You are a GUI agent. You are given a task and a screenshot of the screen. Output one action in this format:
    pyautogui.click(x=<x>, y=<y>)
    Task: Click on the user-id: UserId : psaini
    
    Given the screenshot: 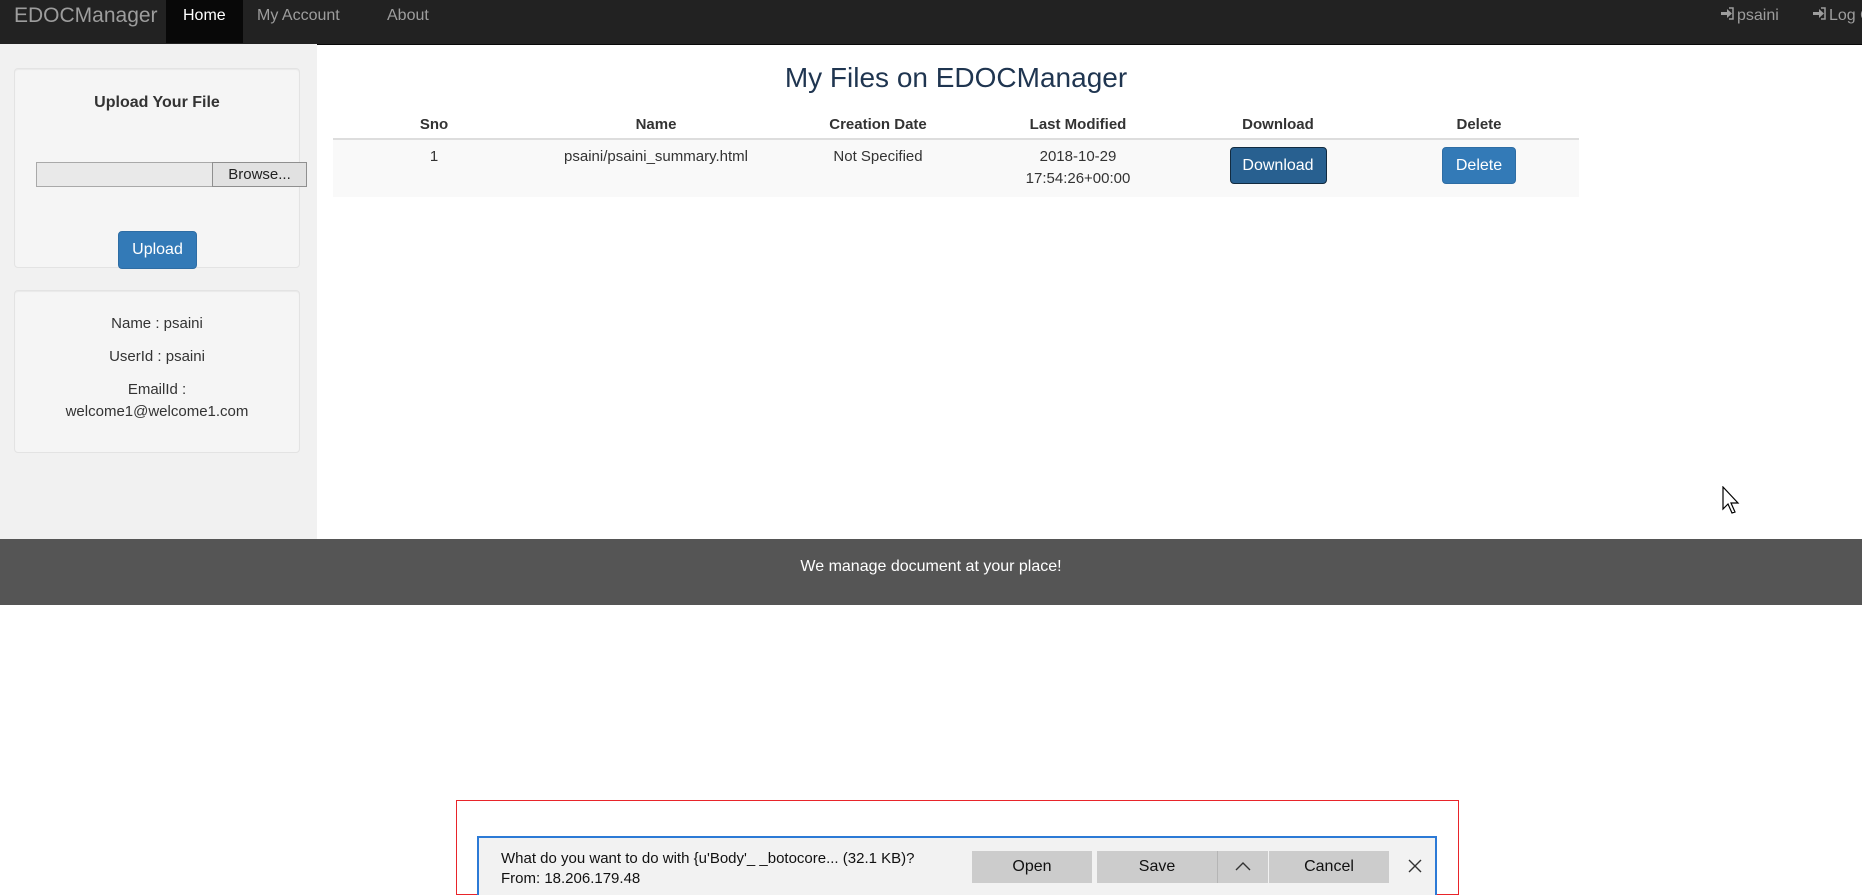 What is the action you would take?
    pyautogui.click(x=157, y=356)
    